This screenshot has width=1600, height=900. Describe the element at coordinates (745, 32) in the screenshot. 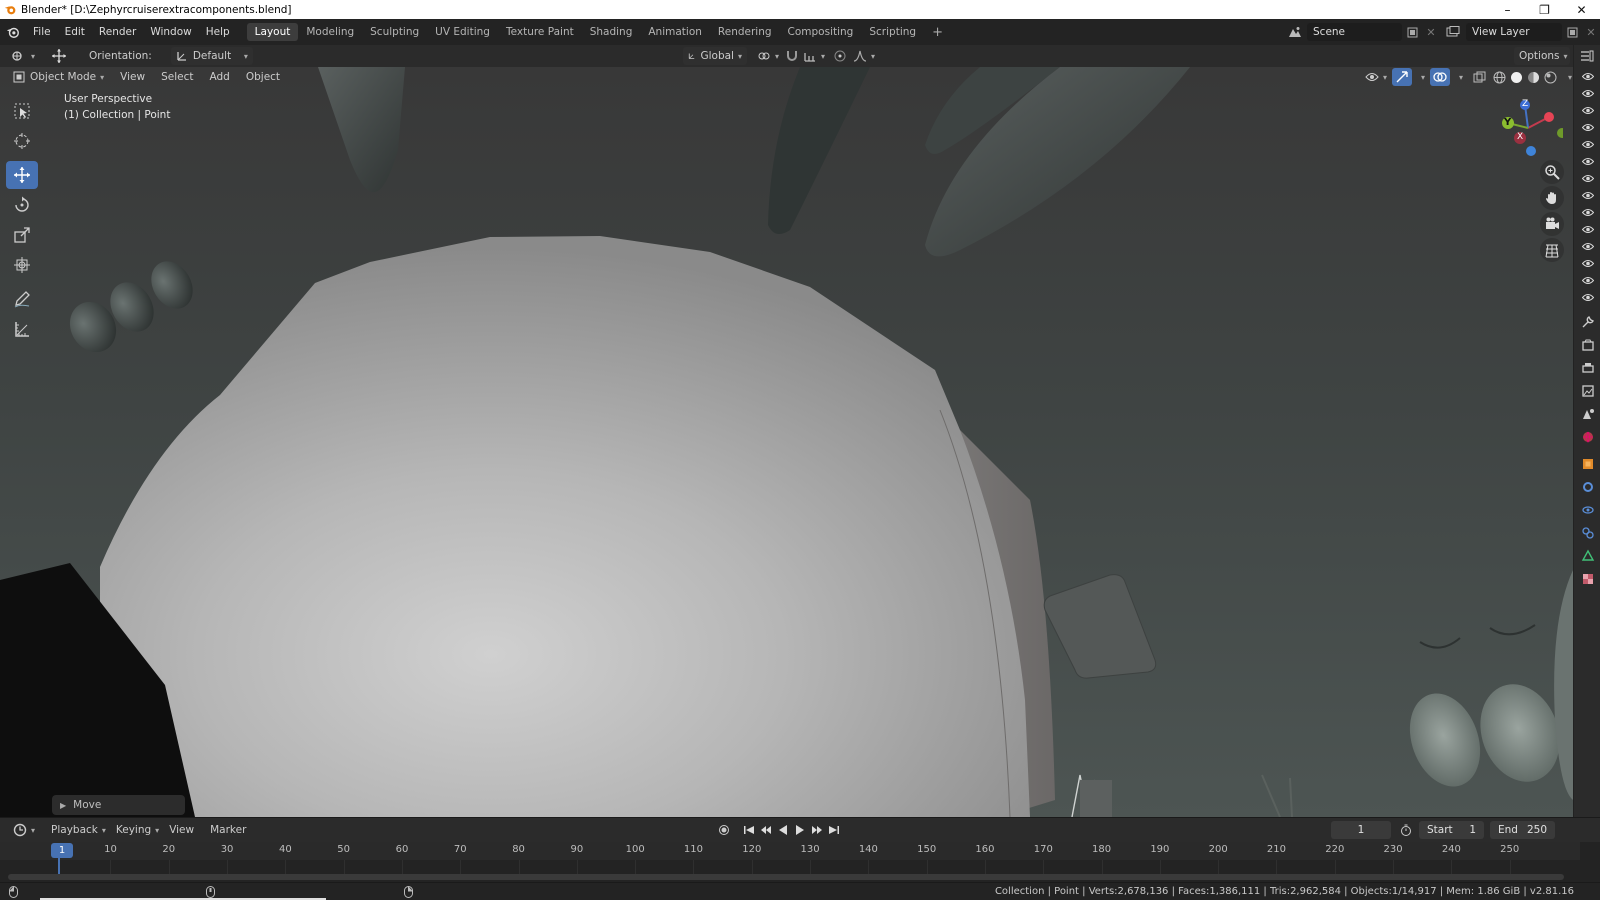

I see `tab-rendering: Rendering` at that location.